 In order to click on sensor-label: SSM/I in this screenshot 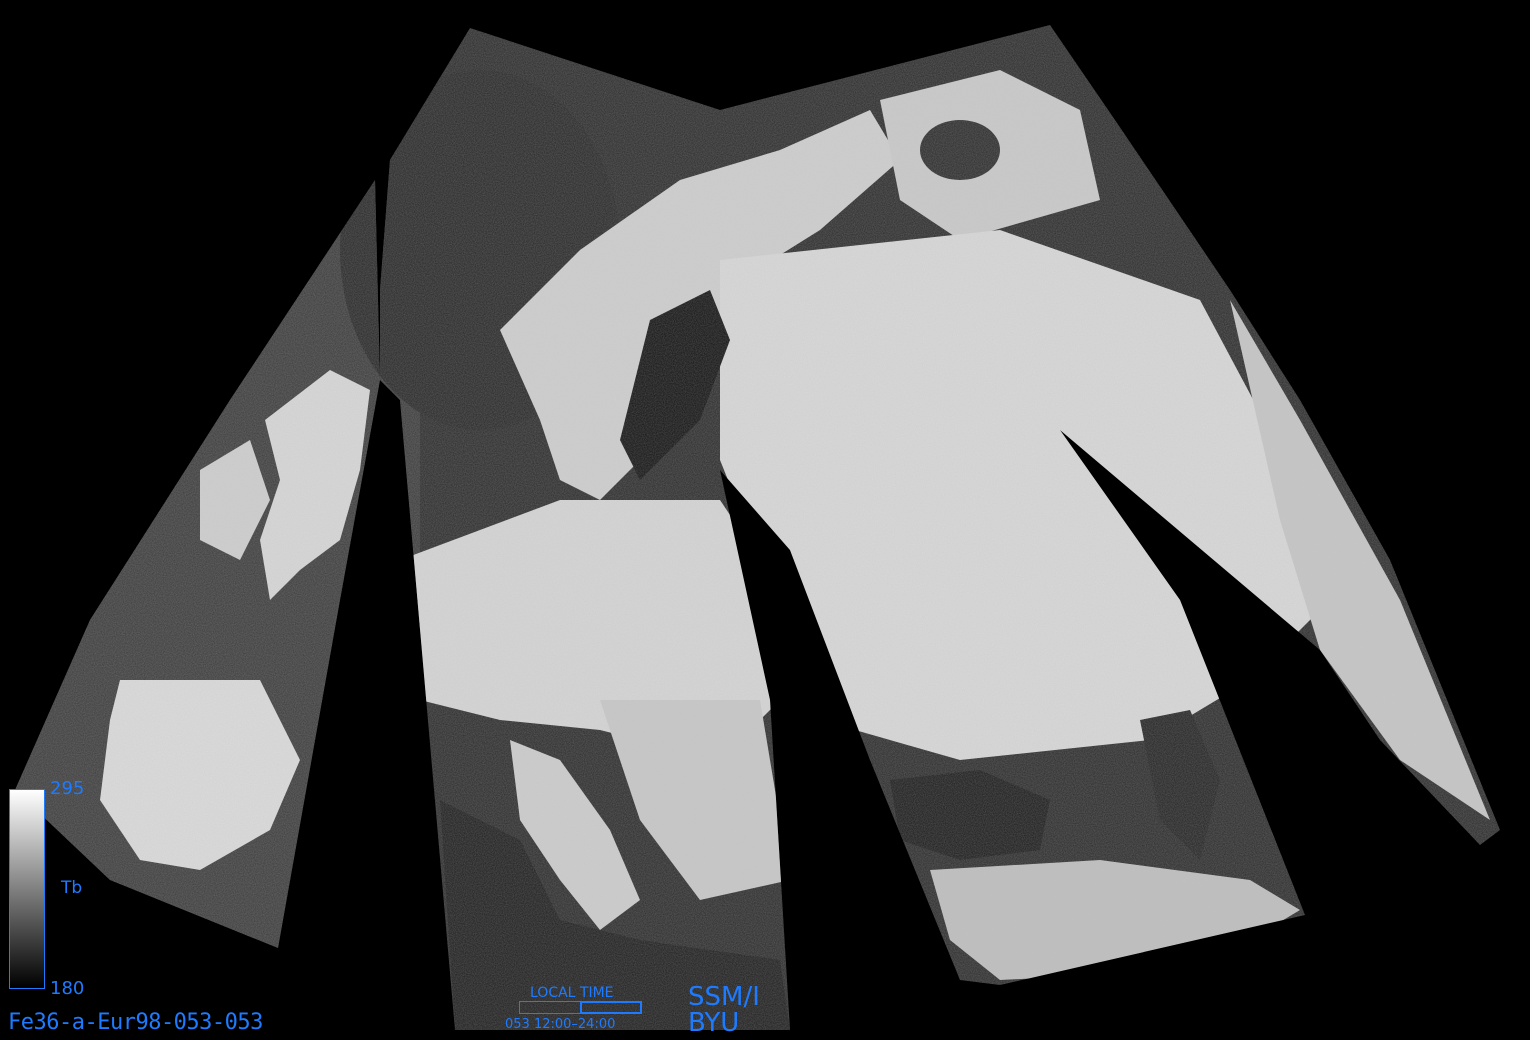, I will do `click(724, 997)`.